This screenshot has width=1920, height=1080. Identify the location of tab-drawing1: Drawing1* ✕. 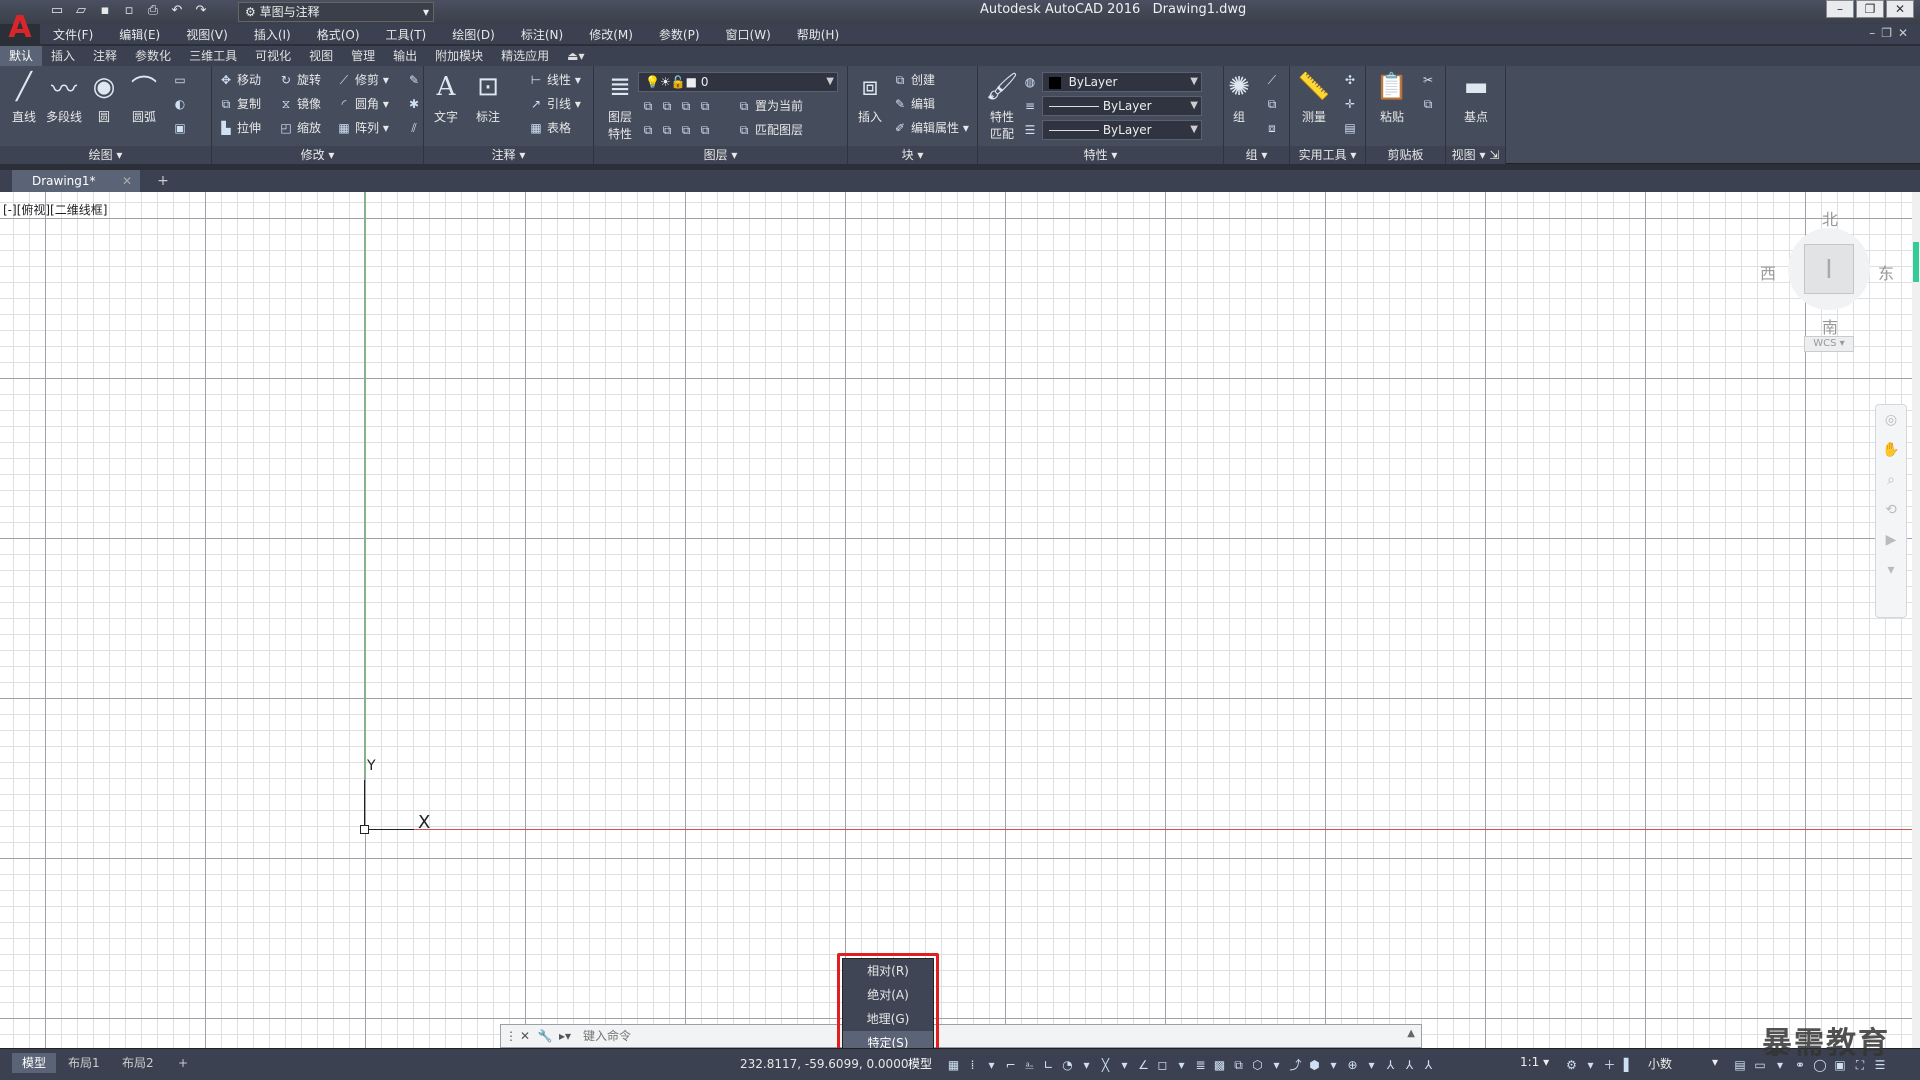
(76, 181).